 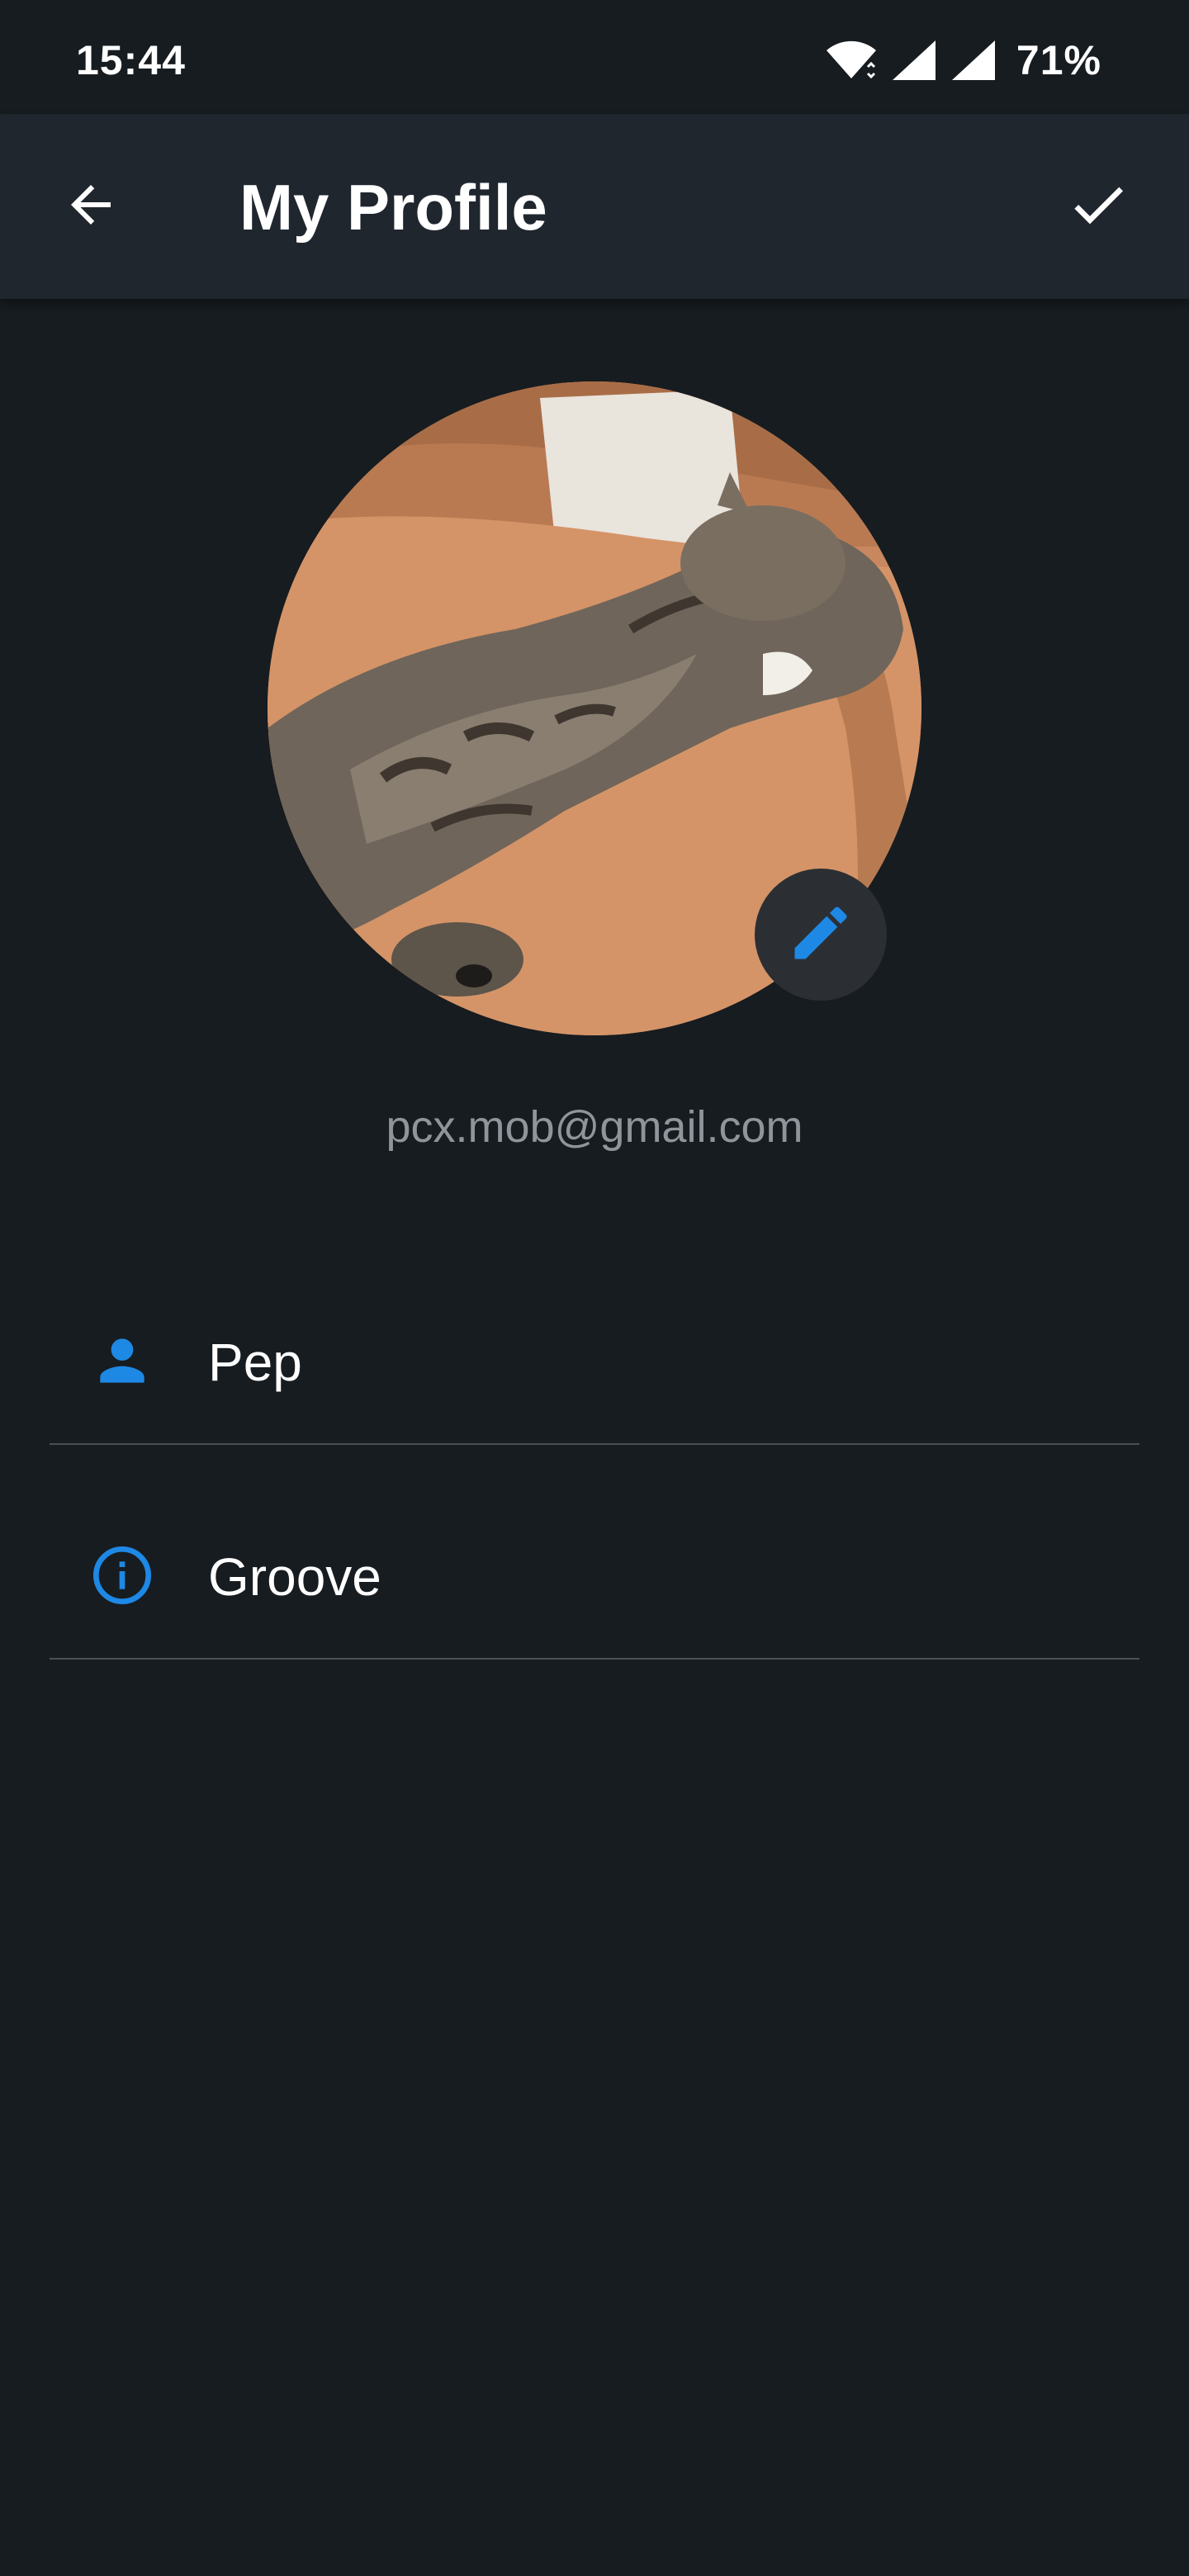 I want to click on wifi-icon, so click(x=851, y=60).